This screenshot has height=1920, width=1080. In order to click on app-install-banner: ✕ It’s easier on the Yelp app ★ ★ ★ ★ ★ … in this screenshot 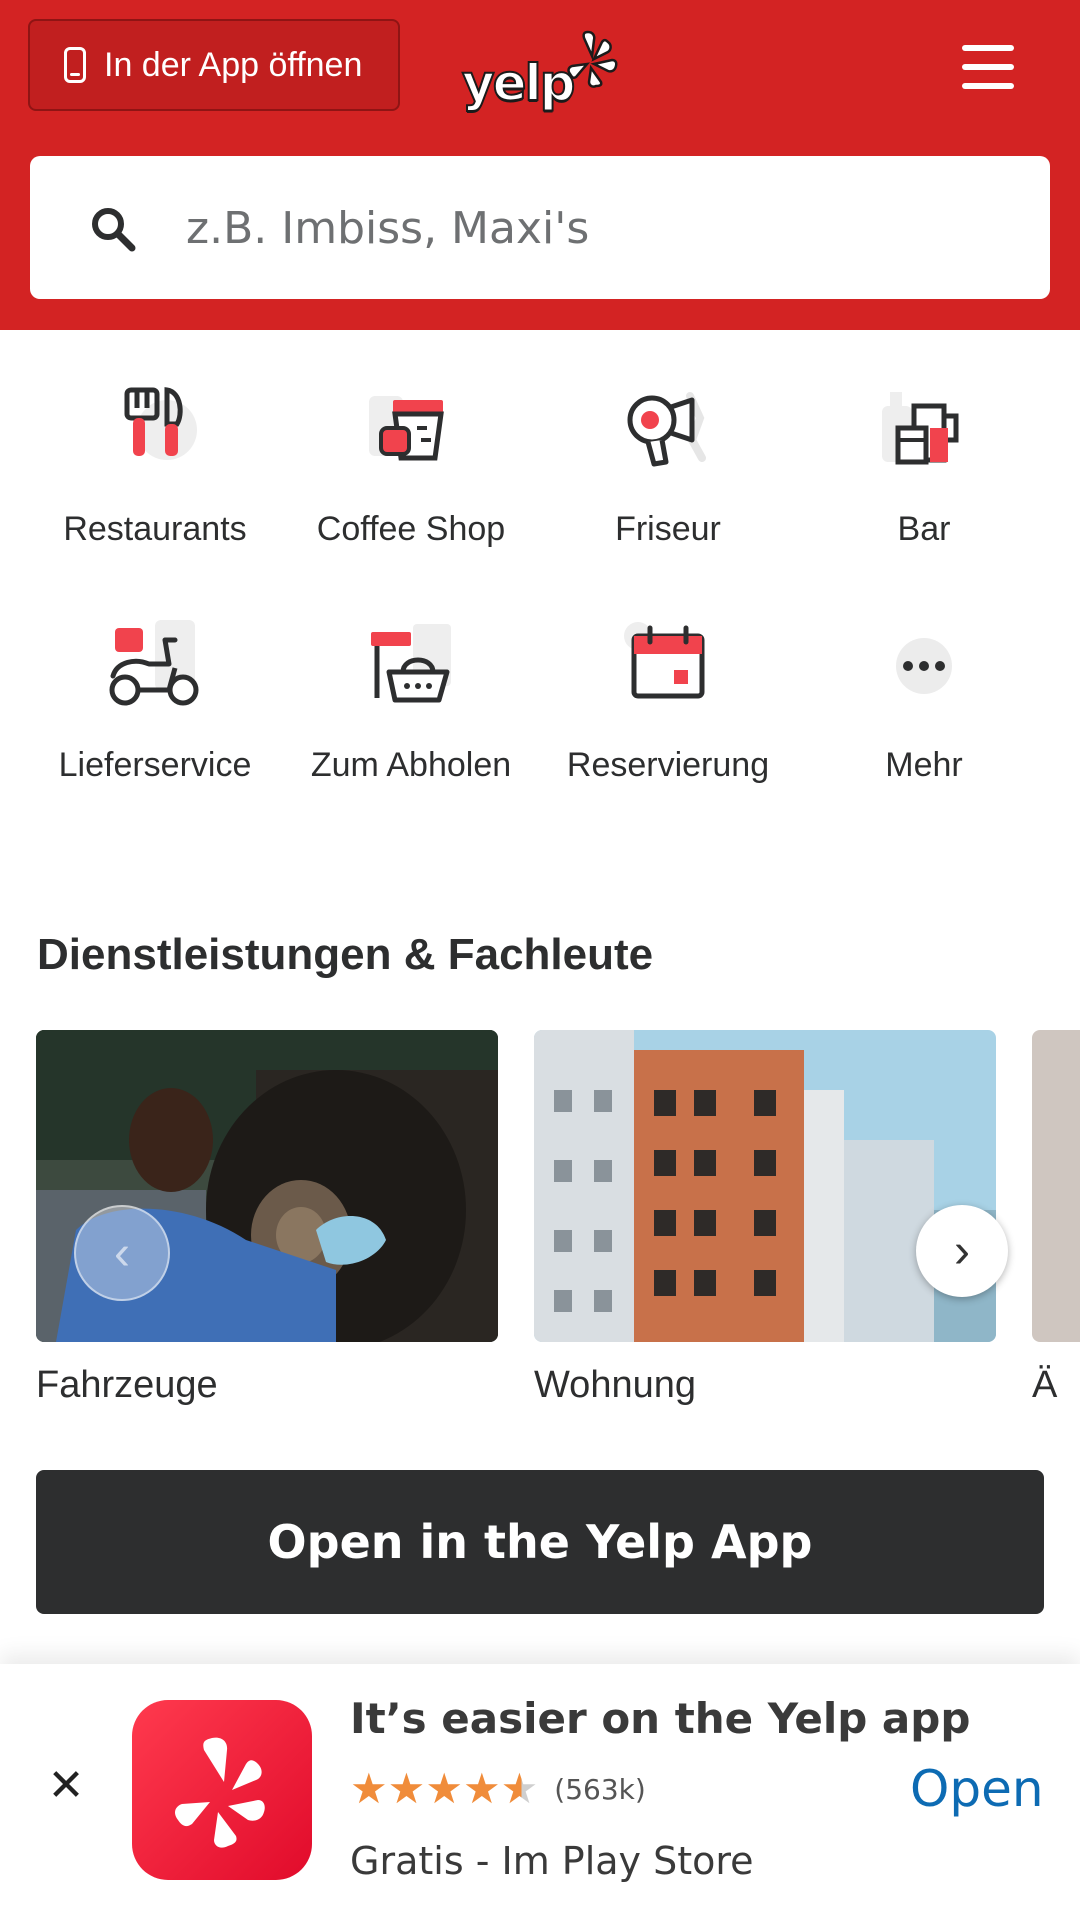, I will do `click(540, 1792)`.